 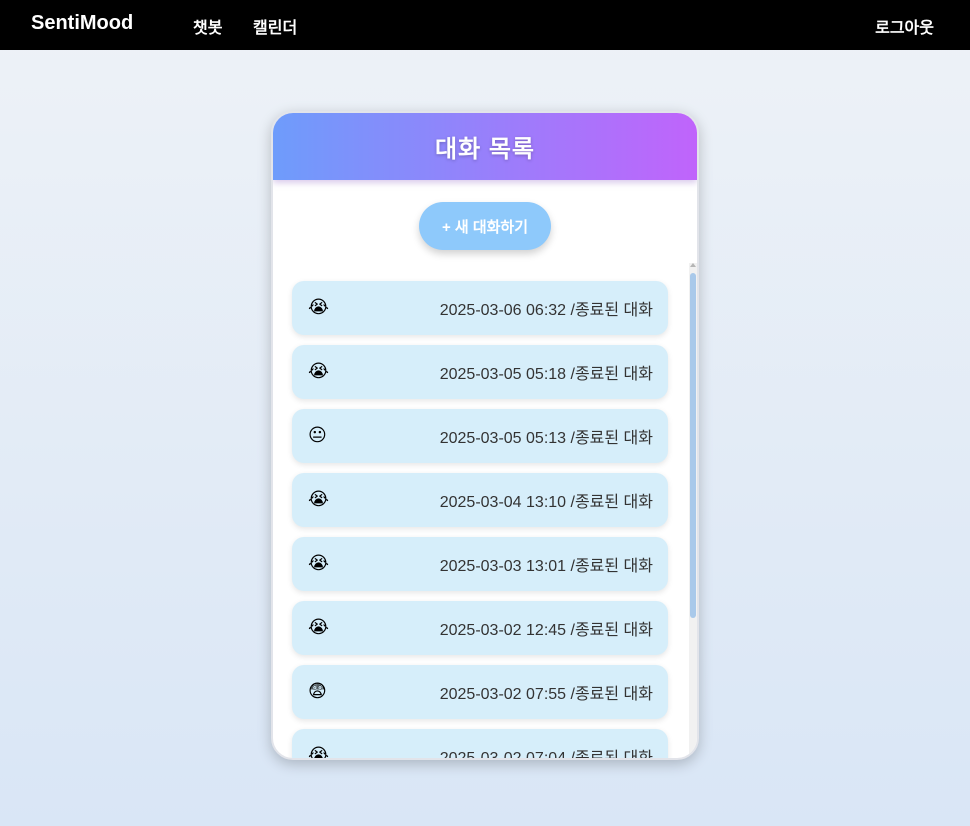 I want to click on scroll-up-arrow-icon, so click(x=693, y=265).